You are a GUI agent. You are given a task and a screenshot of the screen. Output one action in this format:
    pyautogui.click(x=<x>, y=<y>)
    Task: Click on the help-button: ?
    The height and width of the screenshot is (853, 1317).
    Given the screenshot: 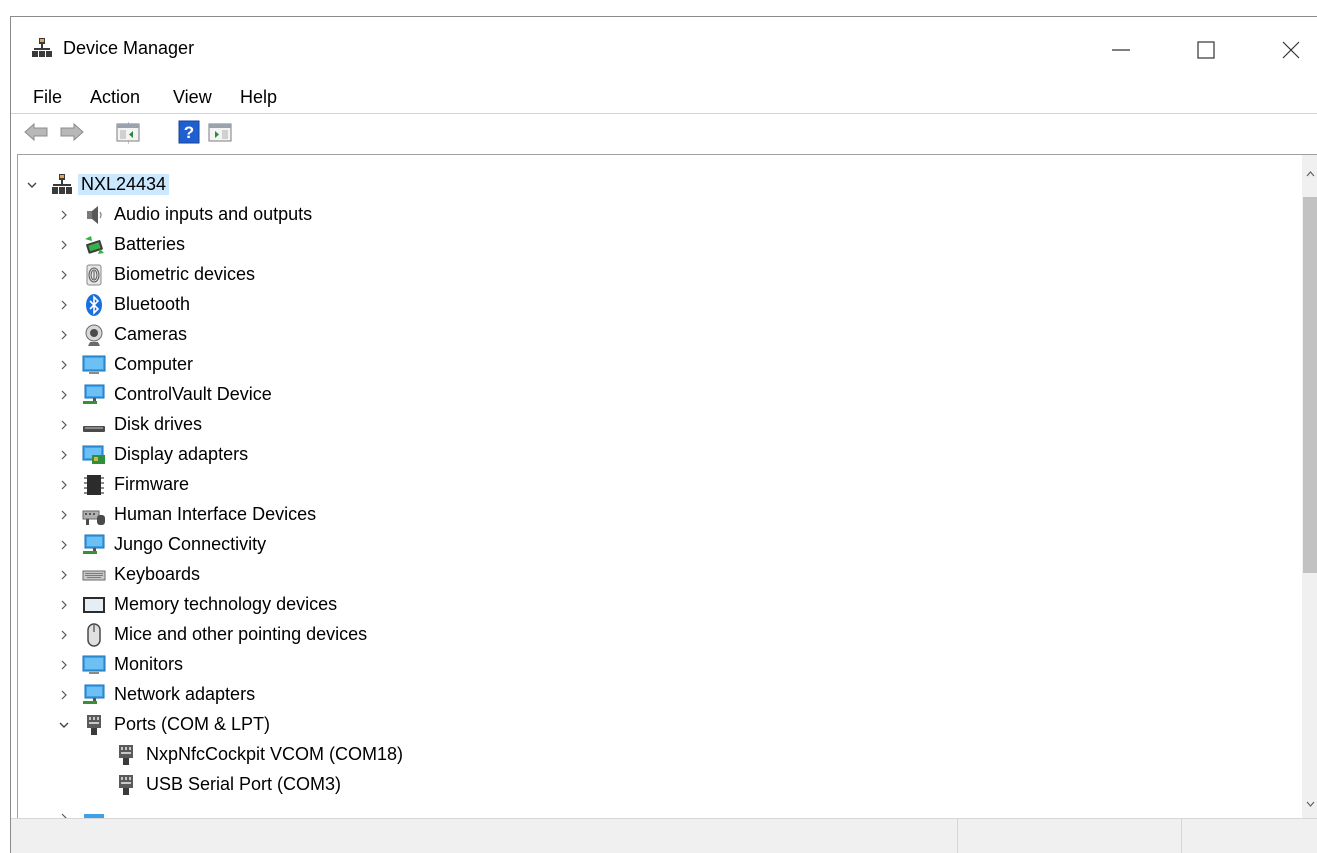 What is the action you would take?
    pyautogui.click(x=189, y=132)
    